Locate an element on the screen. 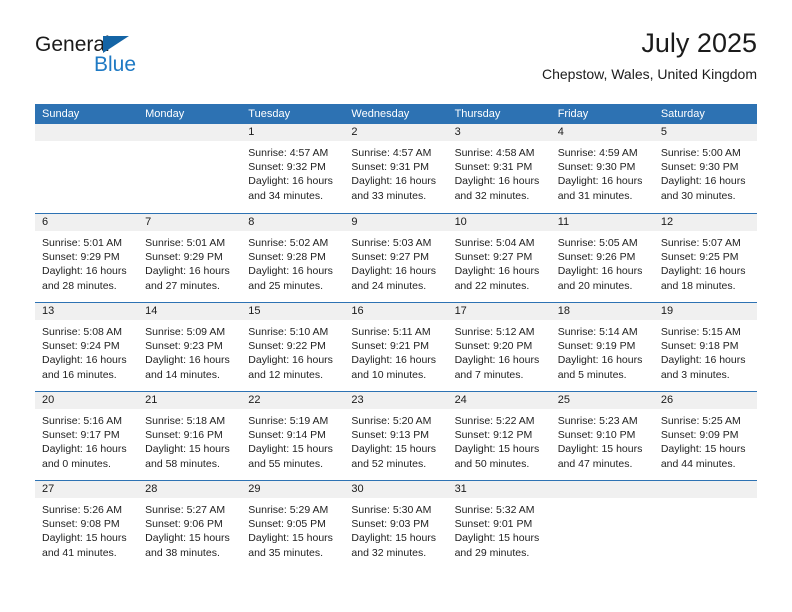  day-number: 11 is located at coordinates (602, 222).